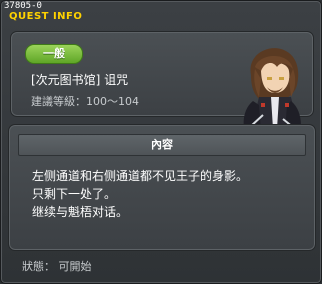 This screenshot has width=322, height=284. I want to click on window-title: QUEST INFO, so click(46, 16).